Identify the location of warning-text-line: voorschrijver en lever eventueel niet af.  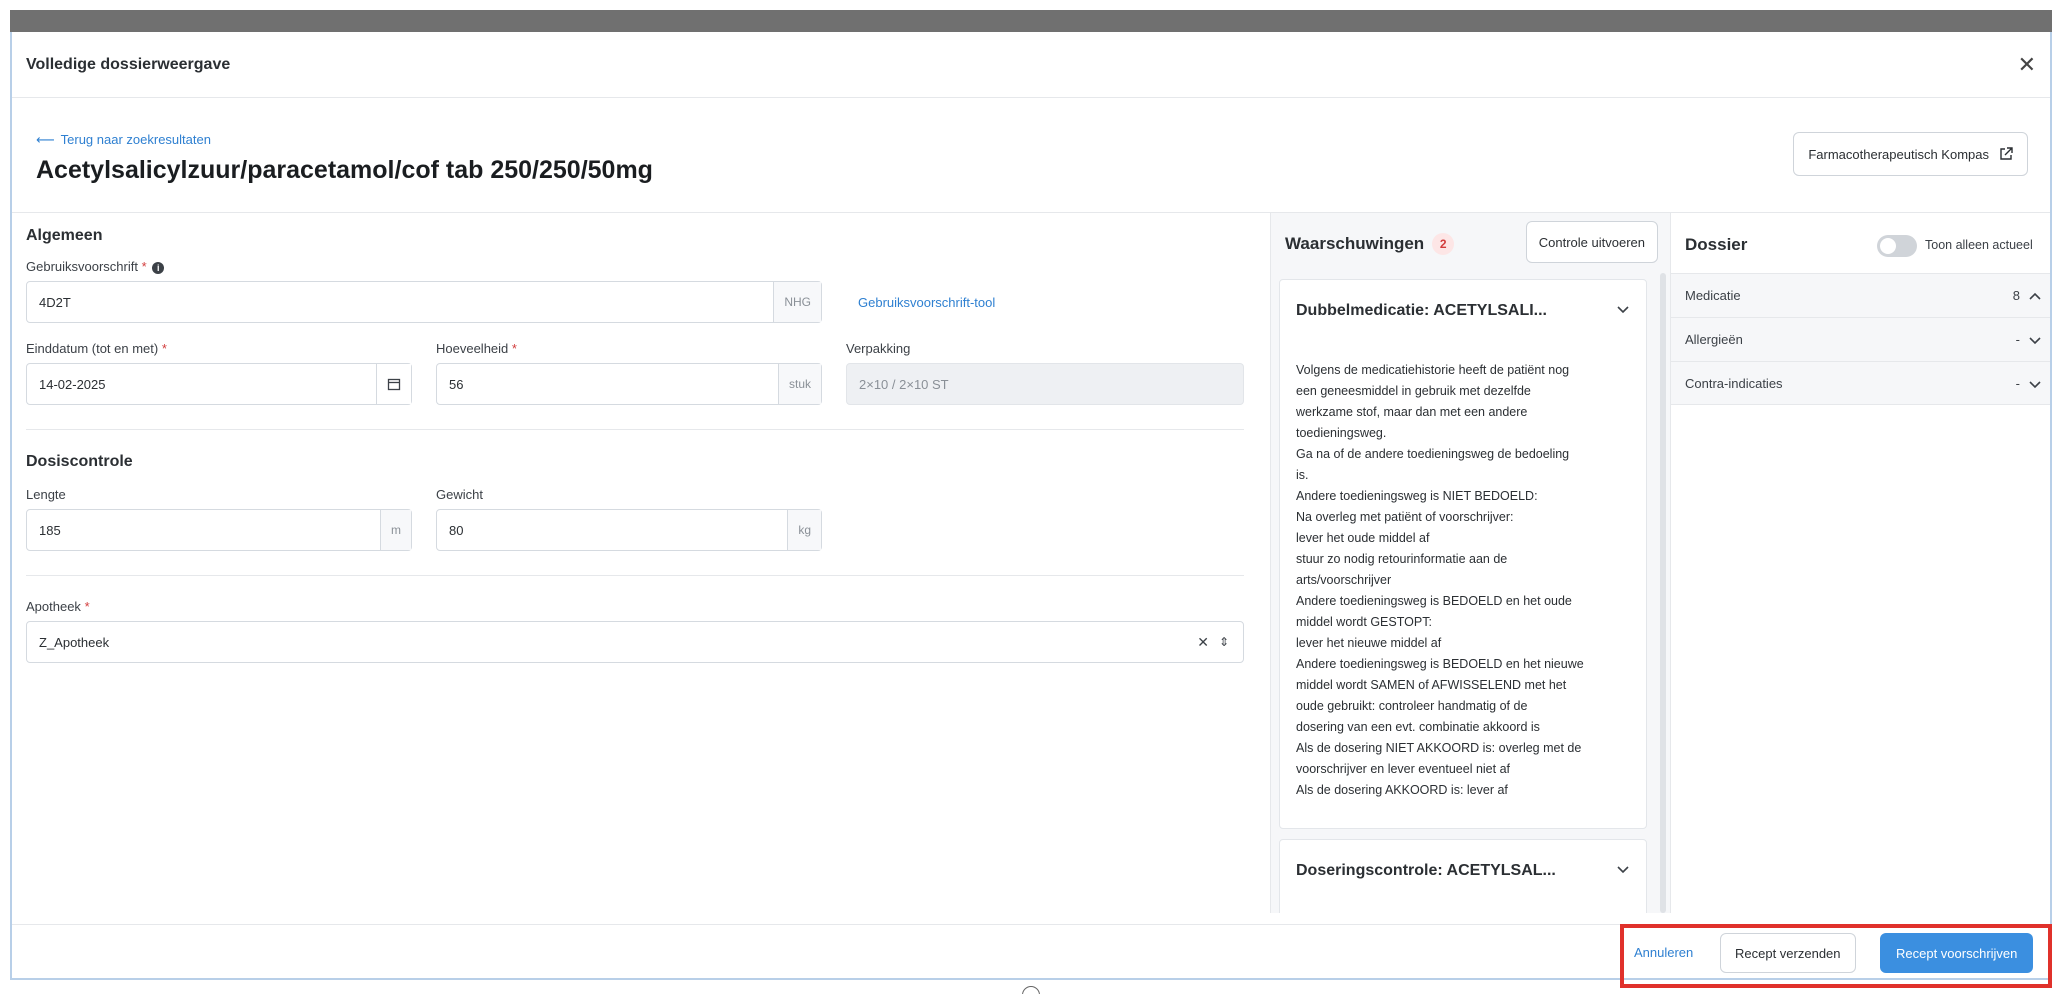
(1403, 769).